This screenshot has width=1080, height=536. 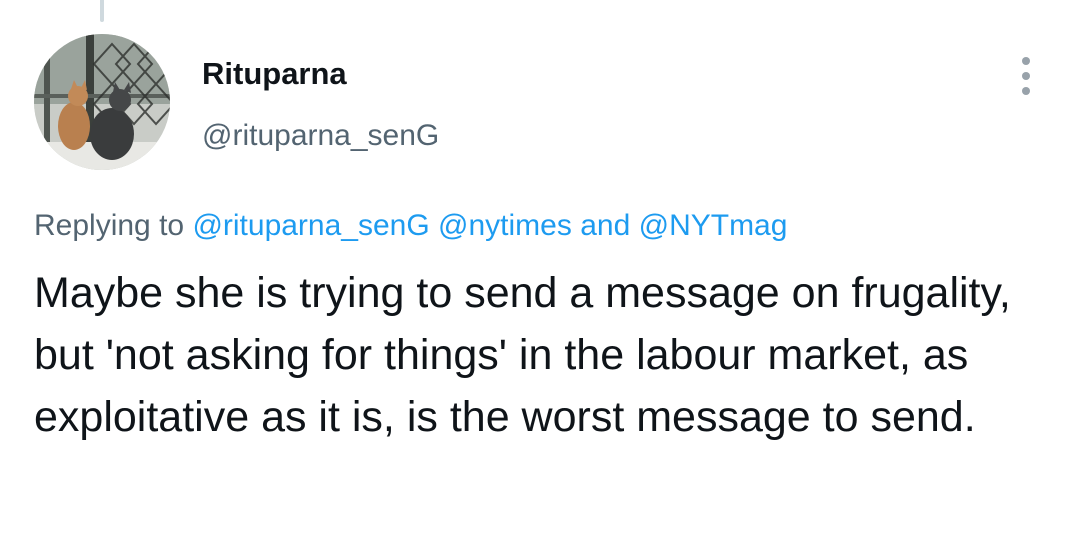 I want to click on mention-link-nytmag: @NYTmag, so click(x=713, y=225).